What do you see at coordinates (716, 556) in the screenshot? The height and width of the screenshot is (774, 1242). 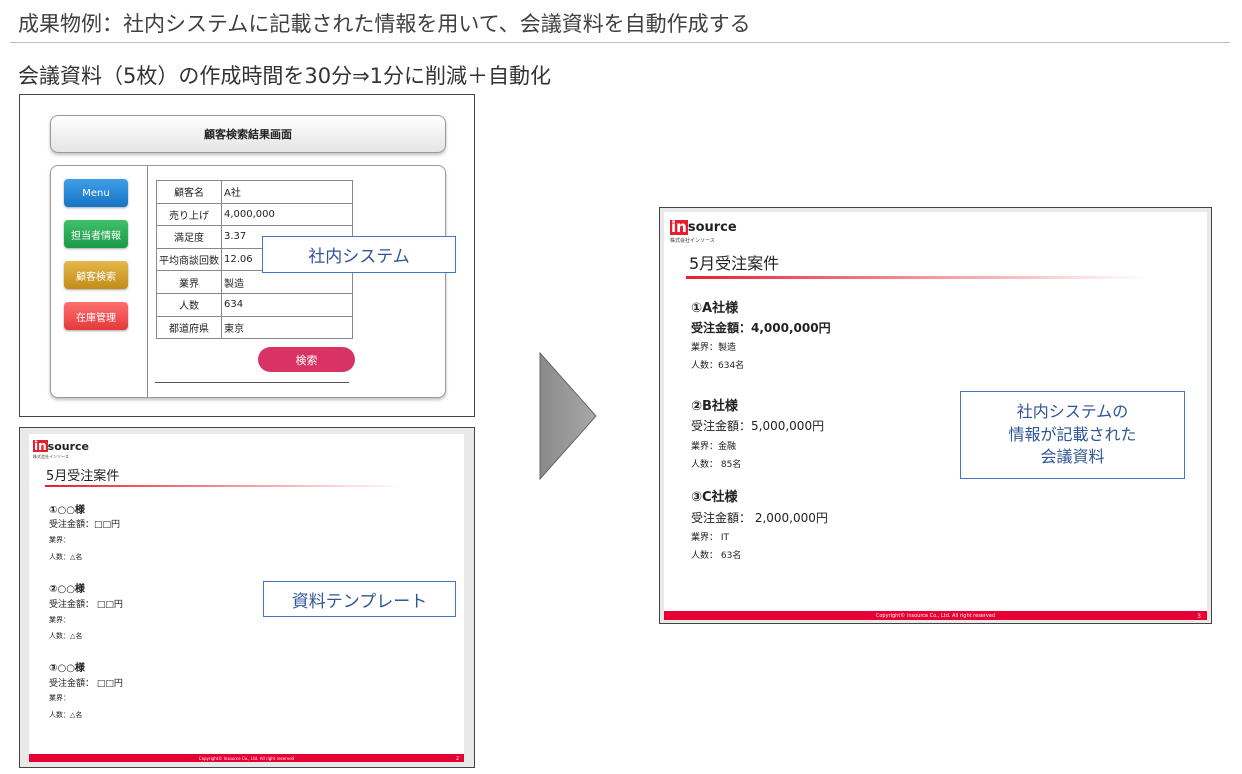 I see `item-people: 人数： 63名` at bounding box center [716, 556].